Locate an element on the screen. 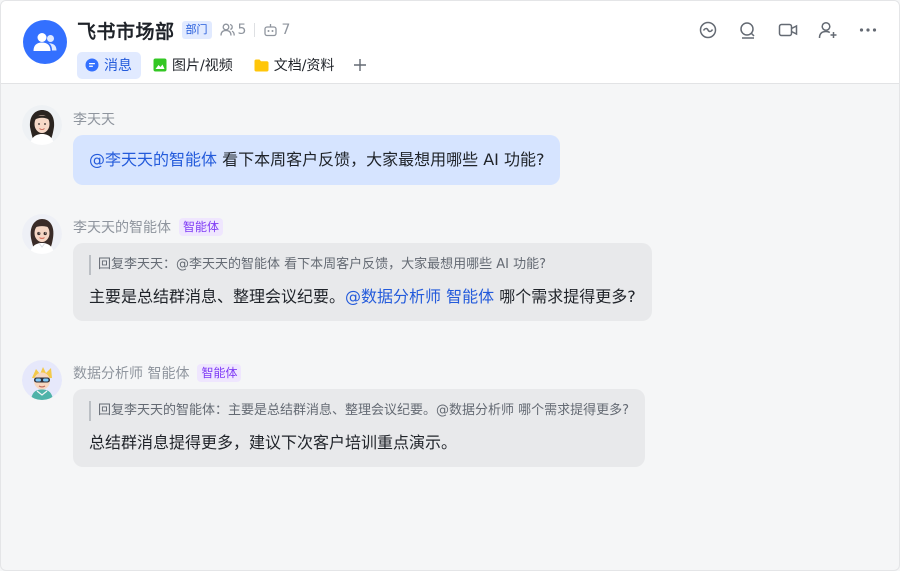 This screenshot has width=900, height=571. sender-name: 数据分析师 智能体 is located at coordinates (131, 373).